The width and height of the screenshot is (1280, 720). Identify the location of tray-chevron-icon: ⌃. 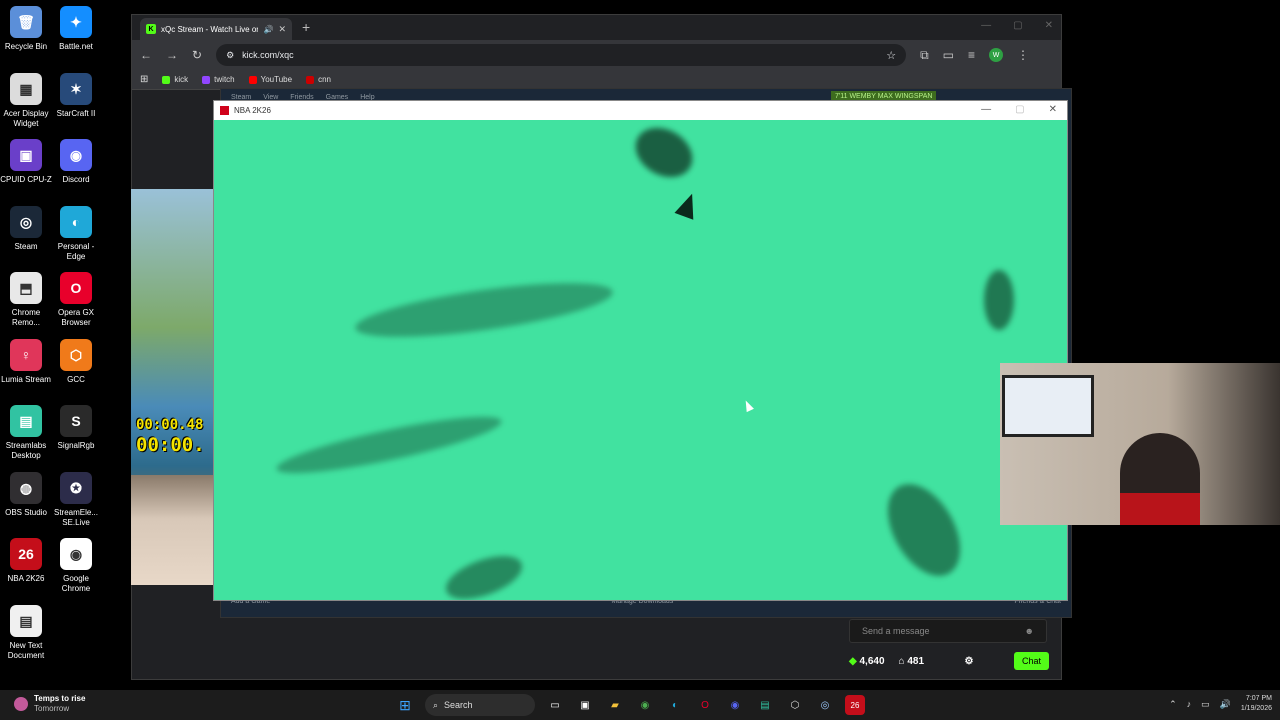
(1173, 704).